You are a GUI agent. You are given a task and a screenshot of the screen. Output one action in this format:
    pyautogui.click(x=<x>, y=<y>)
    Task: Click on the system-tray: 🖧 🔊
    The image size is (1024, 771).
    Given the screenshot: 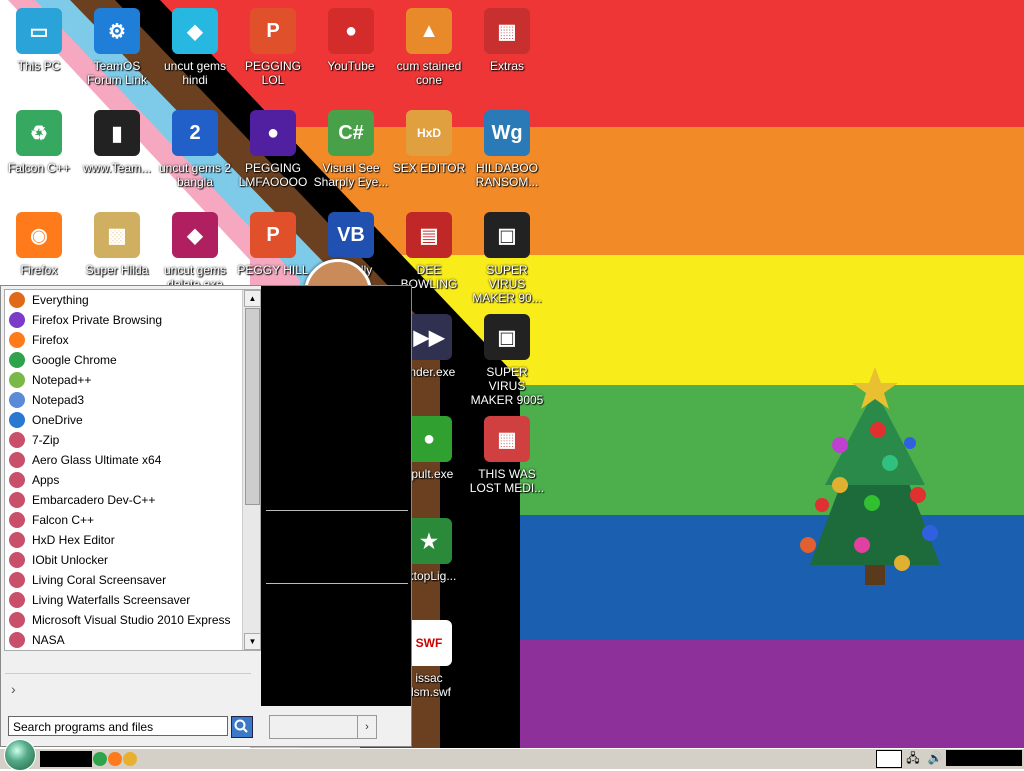 What is the action you would take?
    pyautogui.click(x=949, y=759)
    